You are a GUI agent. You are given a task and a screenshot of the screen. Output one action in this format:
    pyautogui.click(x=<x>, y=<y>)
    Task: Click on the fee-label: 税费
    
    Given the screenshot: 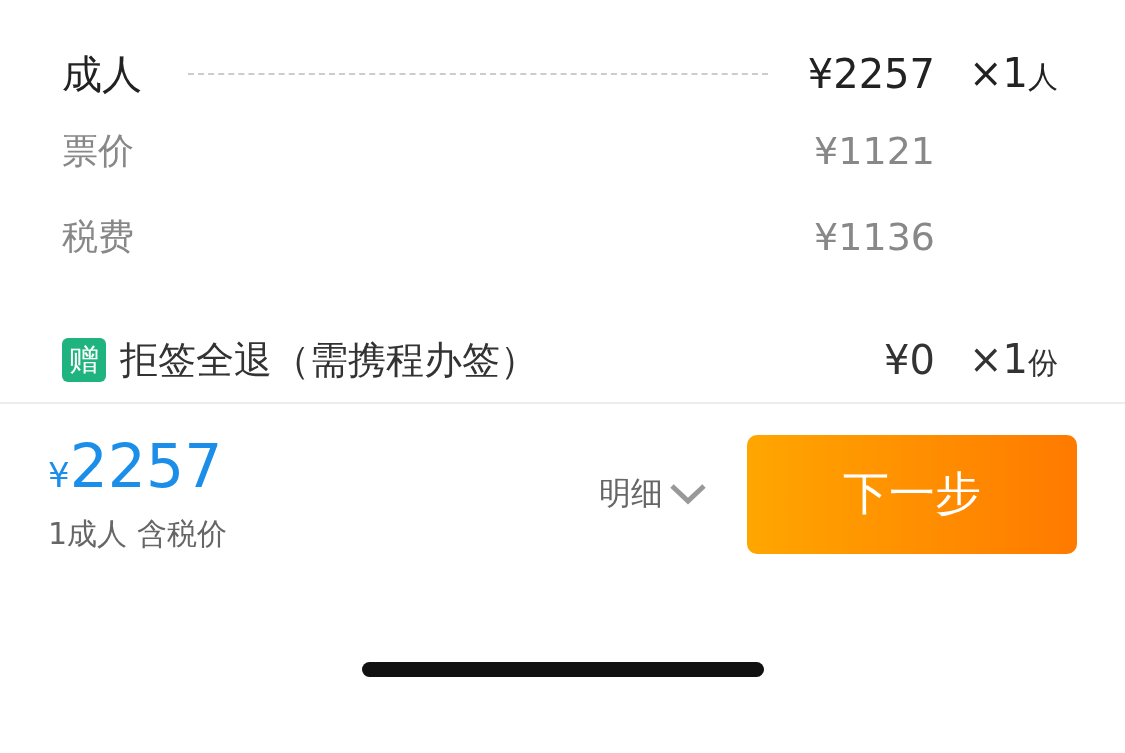 What is the action you would take?
    pyautogui.click(x=98, y=236)
    